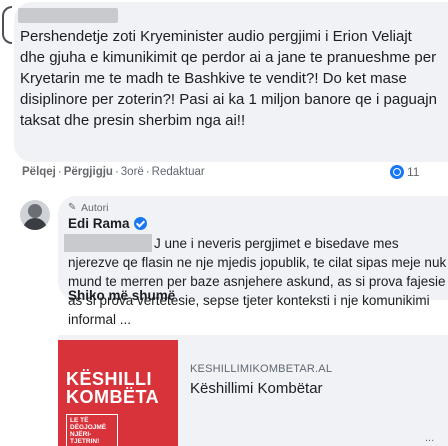  What do you see at coordinates (109, 379) in the screenshot?
I see `thumb-title-line1: KËSHILLI` at bounding box center [109, 379].